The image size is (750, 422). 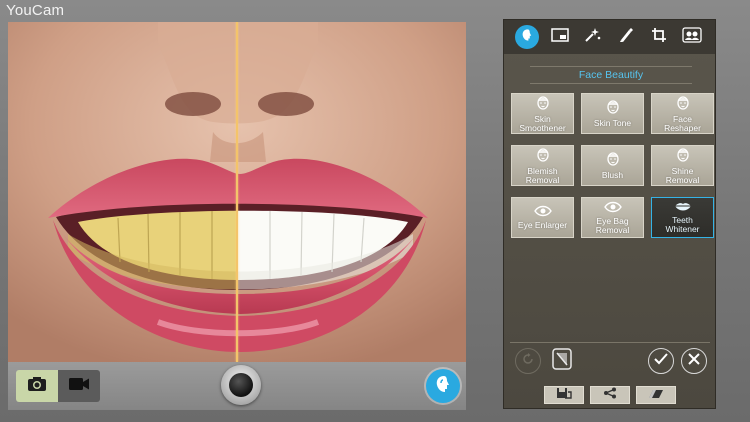 I want to click on share-icon, so click(x=610, y=395).